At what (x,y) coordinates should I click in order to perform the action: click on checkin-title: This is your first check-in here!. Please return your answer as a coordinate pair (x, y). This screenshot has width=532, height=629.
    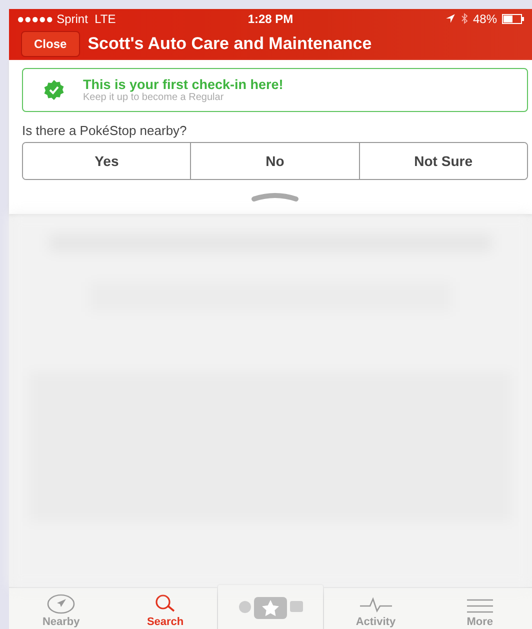
    Looking at the image, I should click on (183, 84).